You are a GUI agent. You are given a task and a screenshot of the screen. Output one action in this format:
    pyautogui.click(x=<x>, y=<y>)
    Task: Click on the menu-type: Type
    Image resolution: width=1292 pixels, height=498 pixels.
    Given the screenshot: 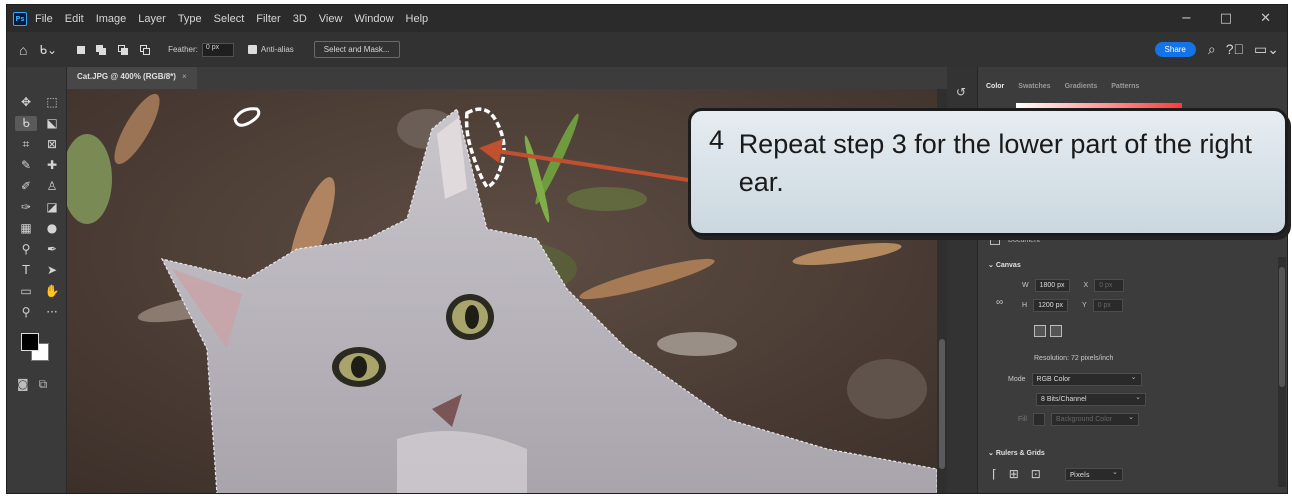 What is the action you would take?
    pyautogui.click(x=190, y=19)
    